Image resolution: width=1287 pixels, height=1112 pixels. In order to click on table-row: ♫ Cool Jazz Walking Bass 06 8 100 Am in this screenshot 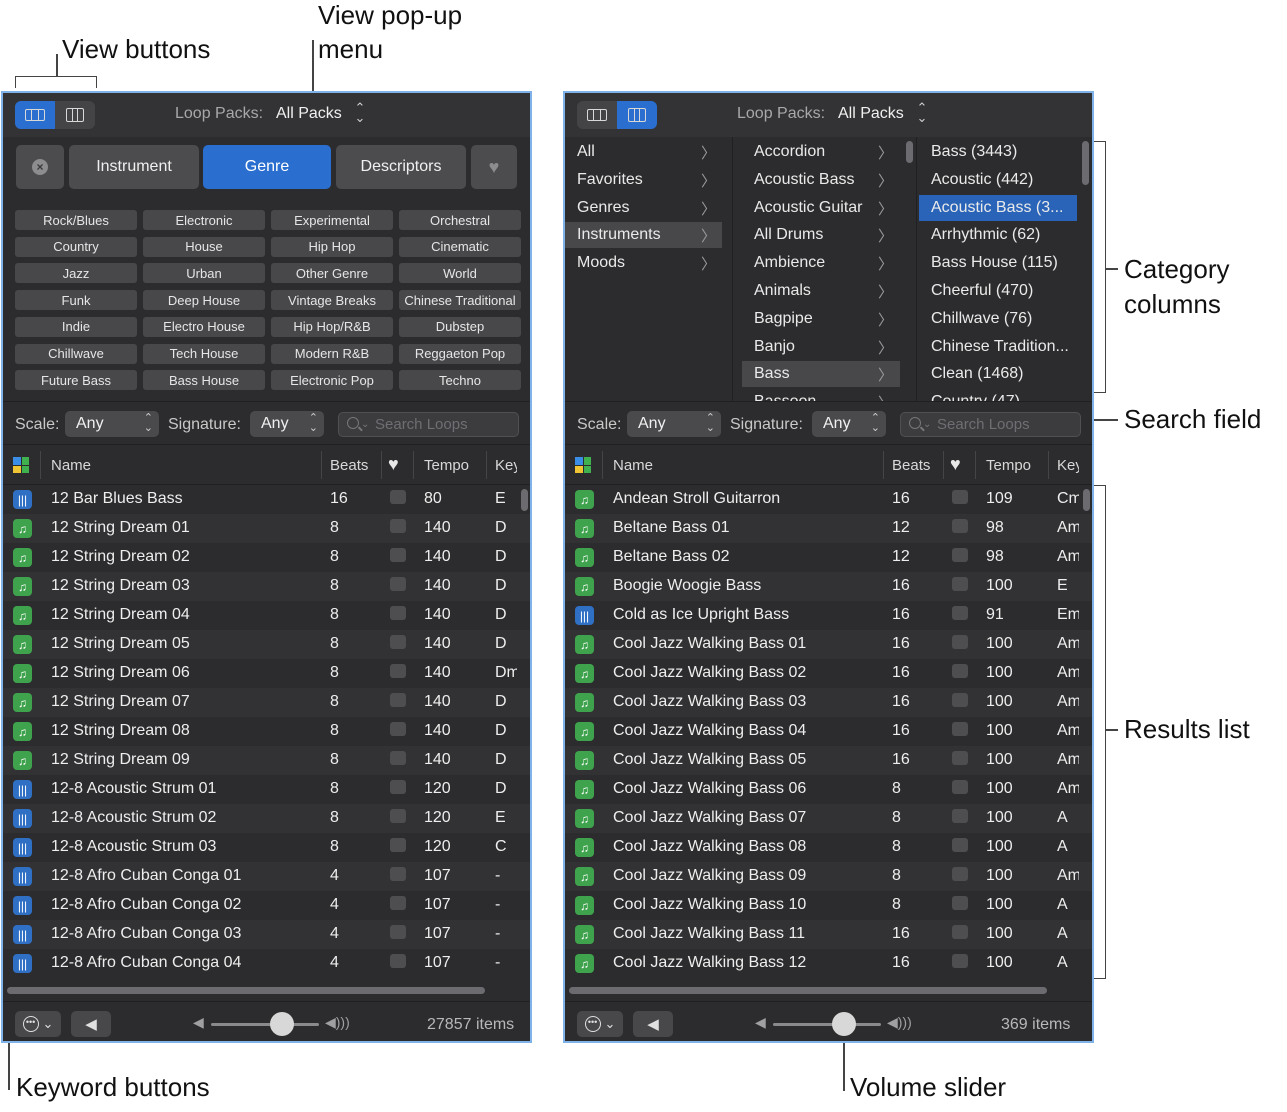, I will do `click(828, 789)`.